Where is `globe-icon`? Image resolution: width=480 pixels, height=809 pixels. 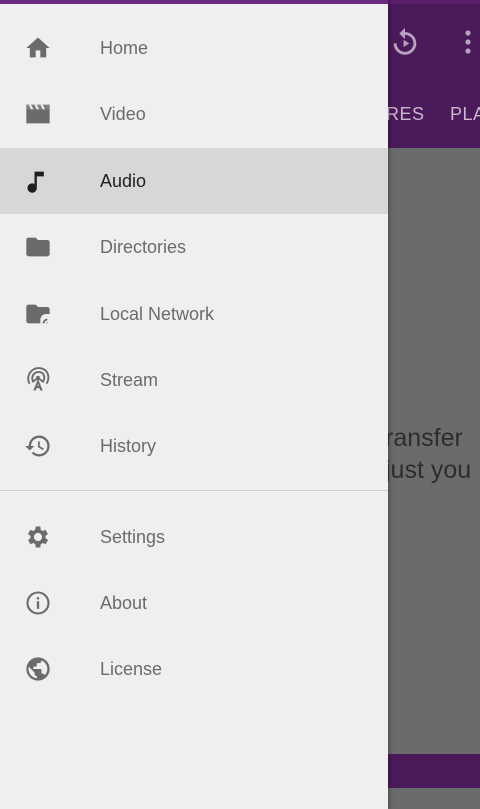
globe-icon is located at coordinates (38, 669).